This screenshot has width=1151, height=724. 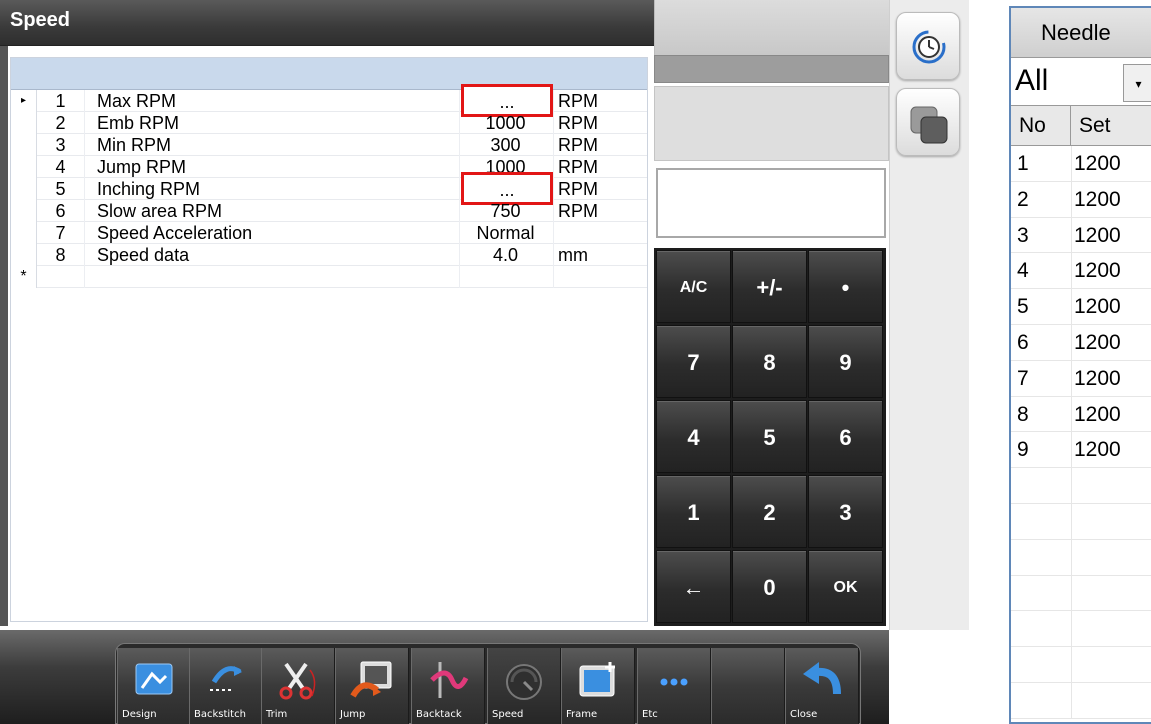 What do you see at coordinates (226, 686) in the screenshot?
I see `backstitch-button: Backstitch` at bounding box center [226, 686].